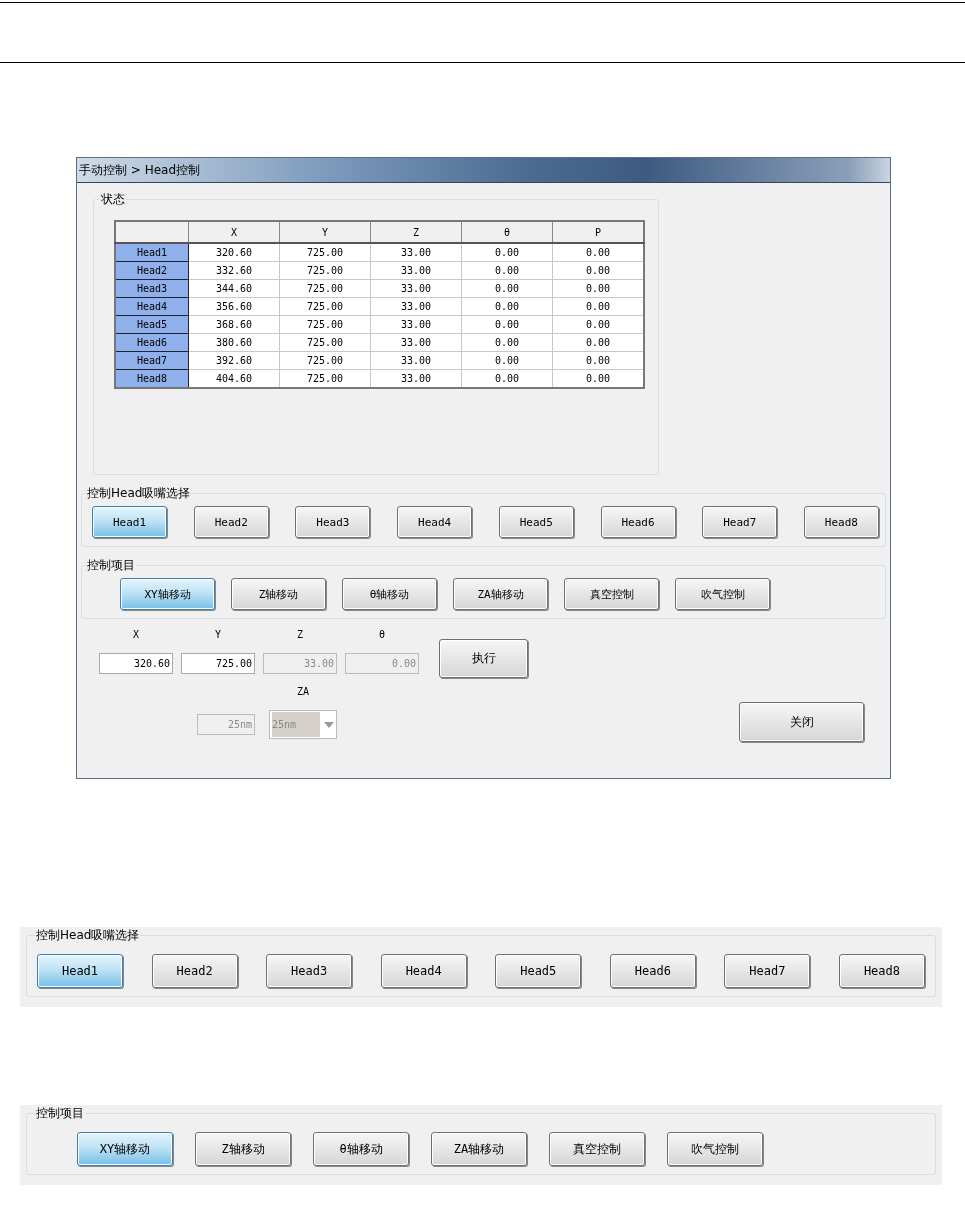 This screenshot has width=965, height=1220. I want to click on input-field: 320.60, so click(136, 663).